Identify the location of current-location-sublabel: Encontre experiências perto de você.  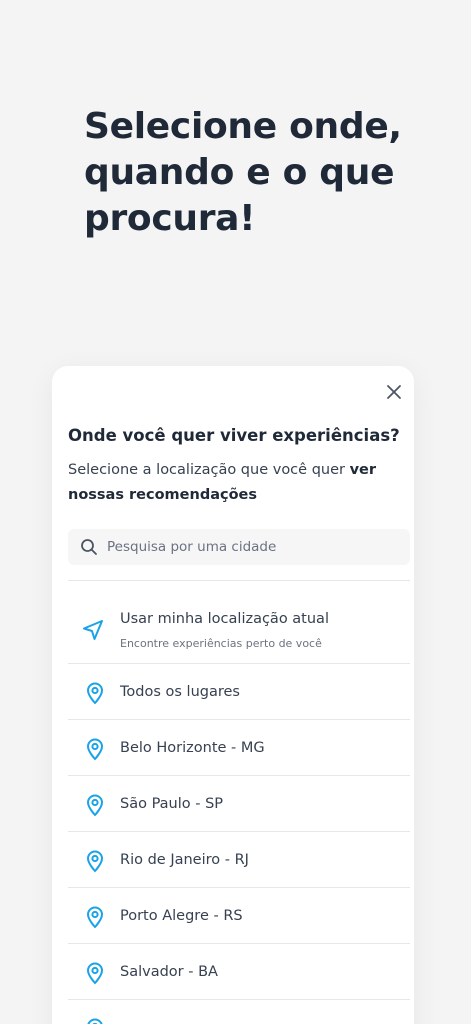
(221, 643).